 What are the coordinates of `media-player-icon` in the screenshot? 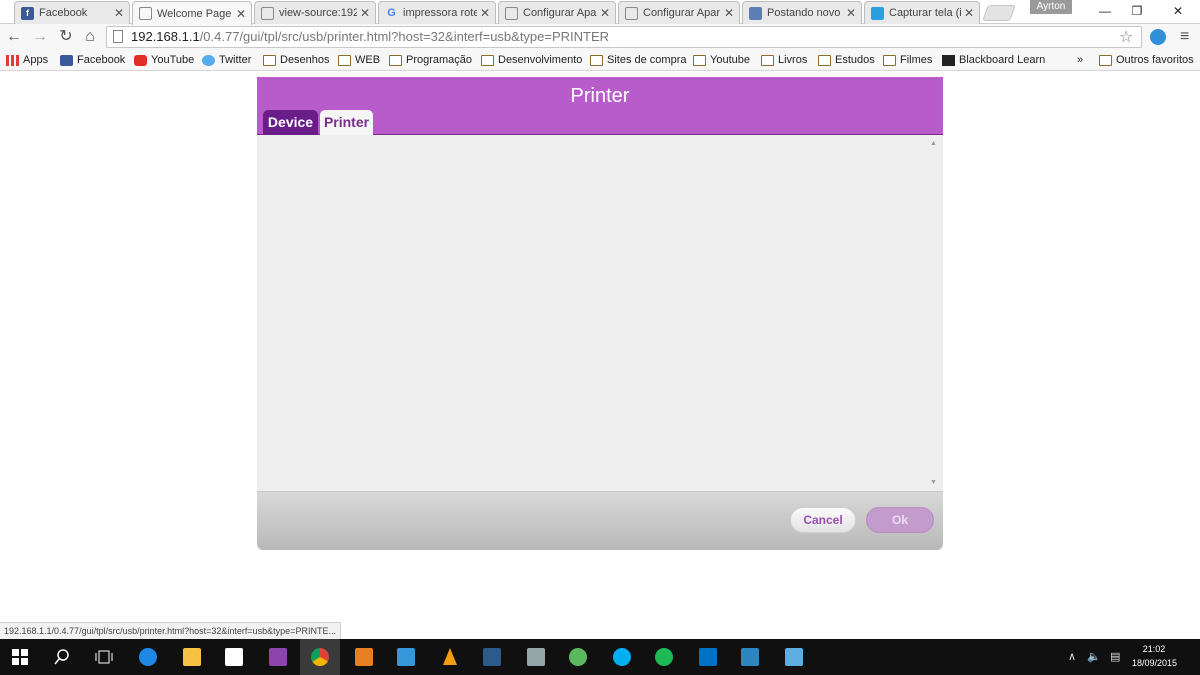 It's located at (364, 657).